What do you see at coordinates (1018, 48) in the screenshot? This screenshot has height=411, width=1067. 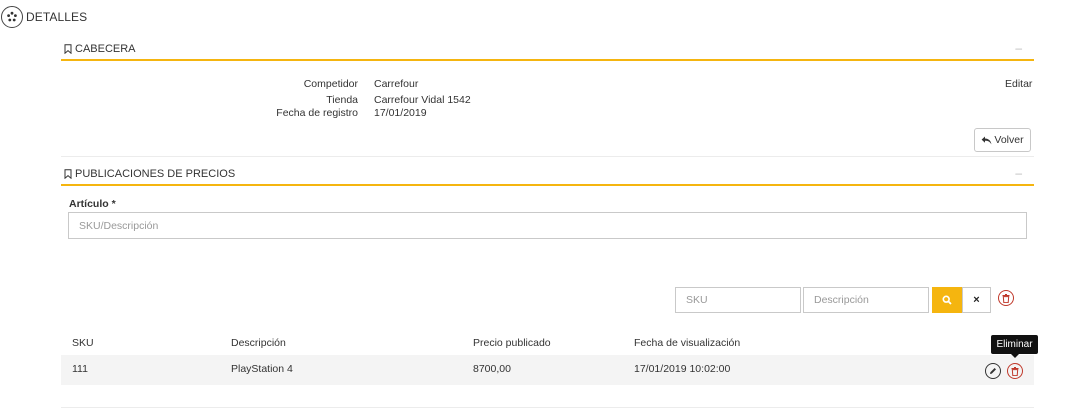 I see `collapse-header-section-button: –` at bounding box center [1018, 48].